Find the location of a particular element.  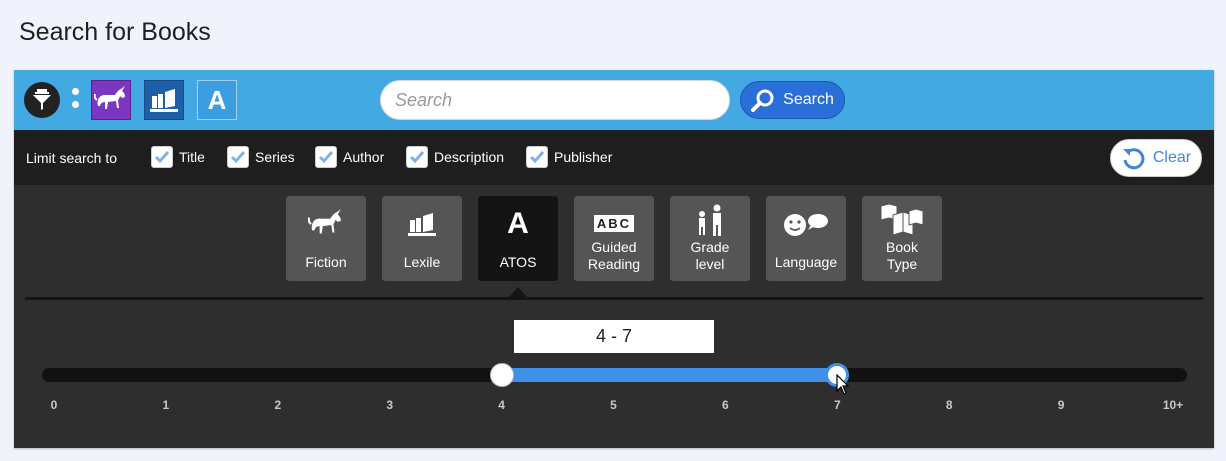

limit-author-checkbox: Author is located at coordinates (349, 157).